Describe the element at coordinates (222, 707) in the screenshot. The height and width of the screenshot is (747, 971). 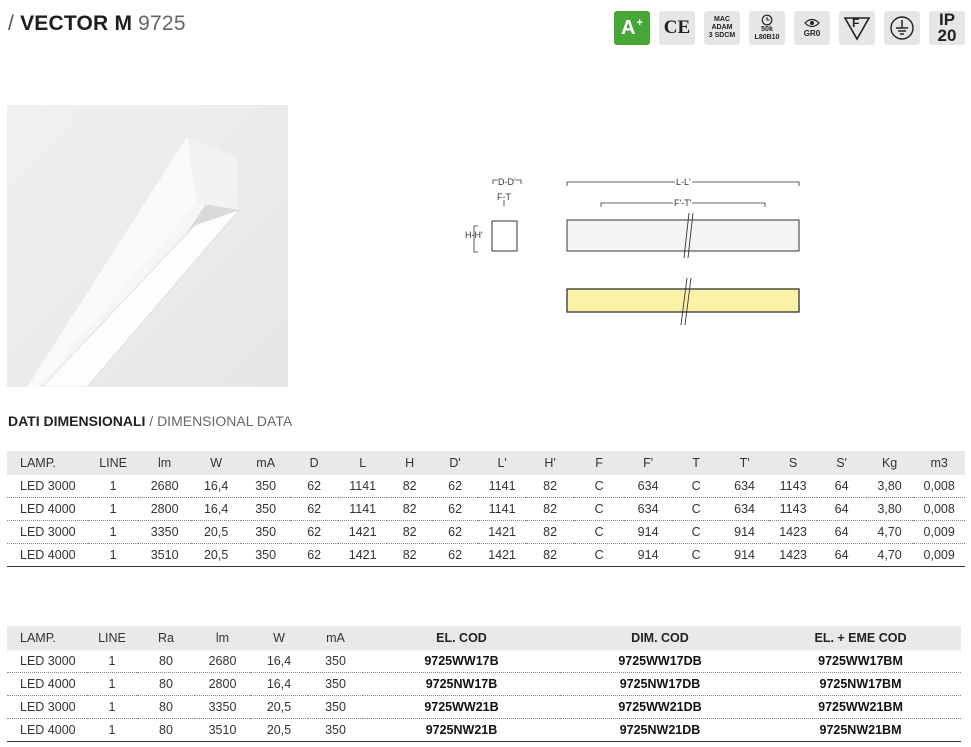
I see `table-cell: 3350` at that location.